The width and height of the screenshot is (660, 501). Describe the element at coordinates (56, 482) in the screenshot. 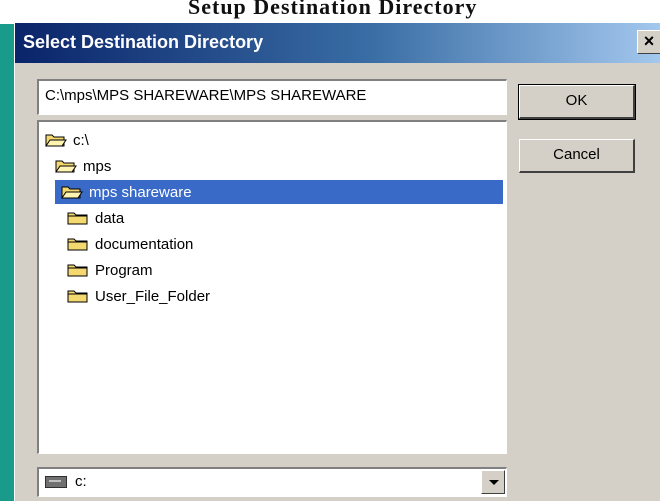

I see `drive-icon` at that location.